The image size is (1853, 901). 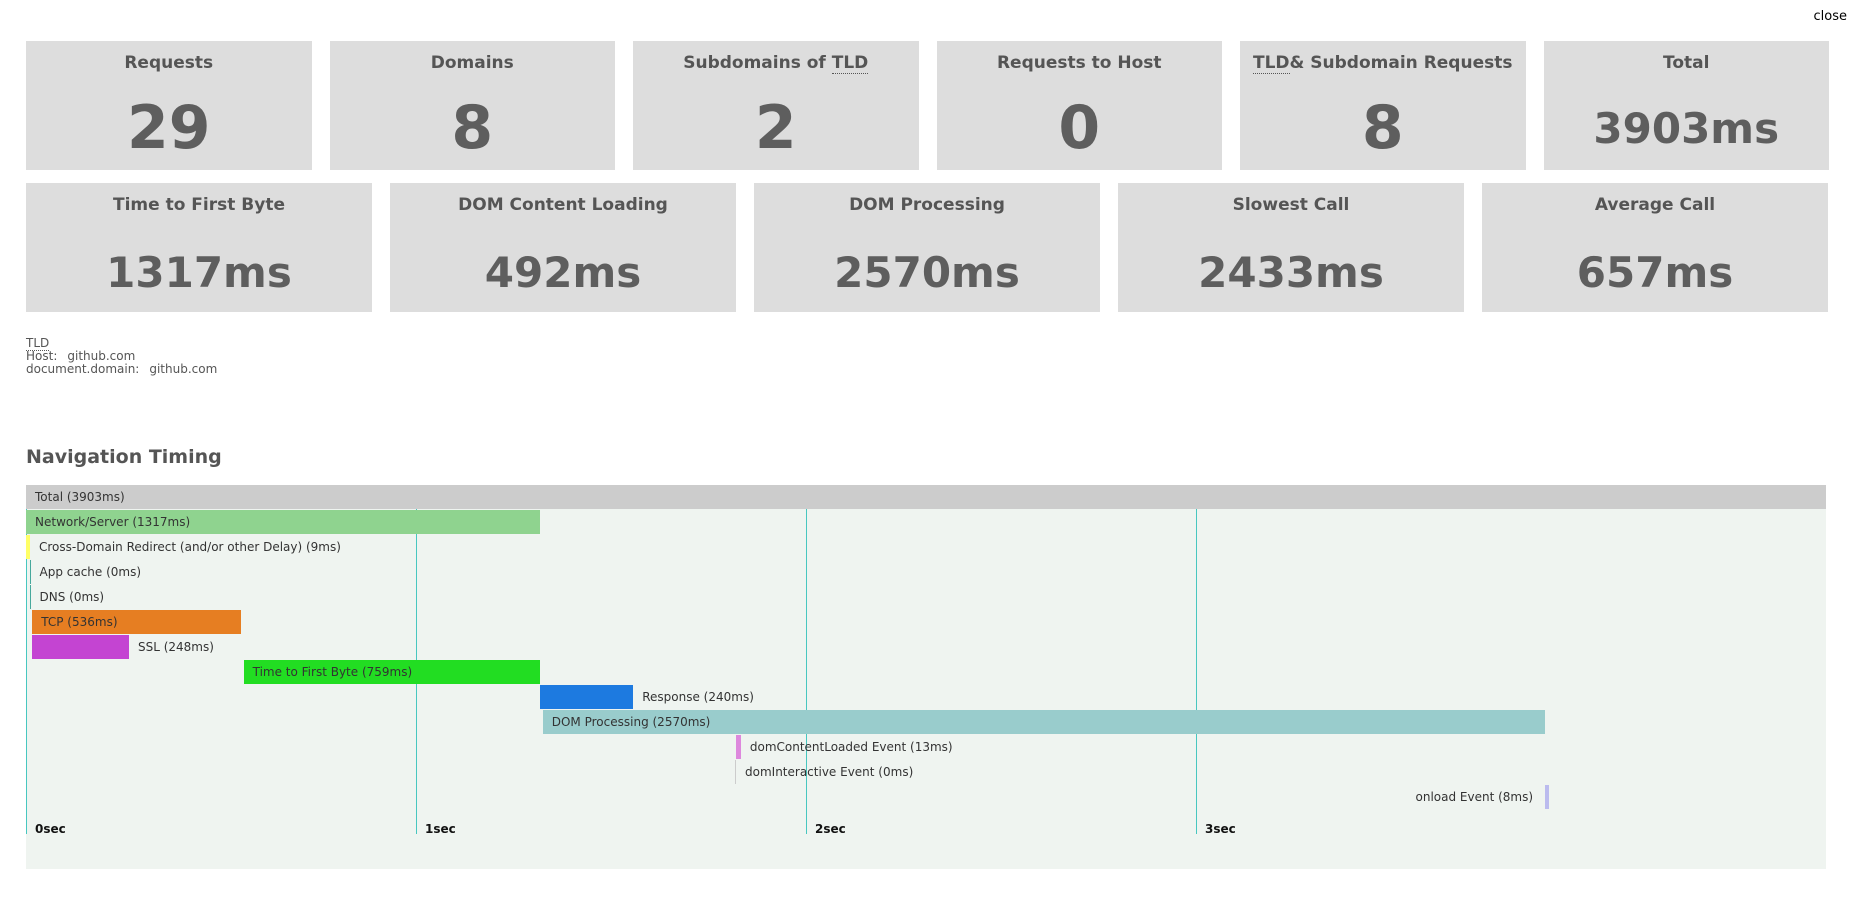 I want to click on card-label: DOM Processing, so click(x=927, y=205).